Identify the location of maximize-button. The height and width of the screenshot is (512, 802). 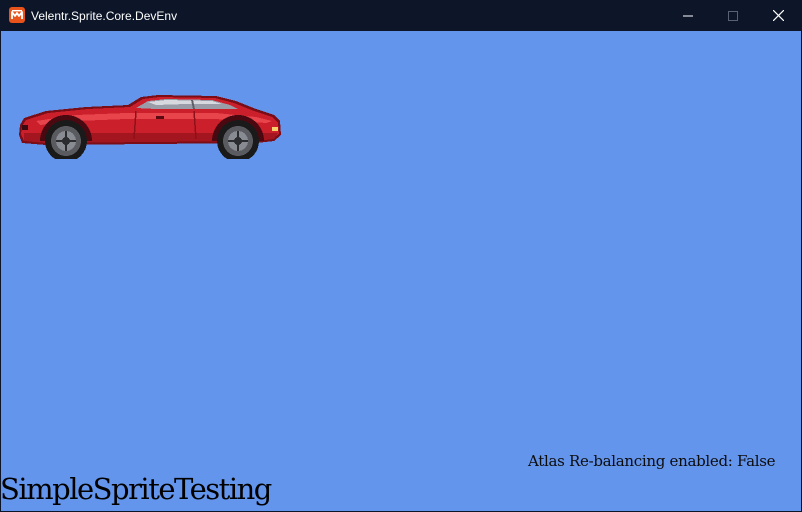
(733, 15).